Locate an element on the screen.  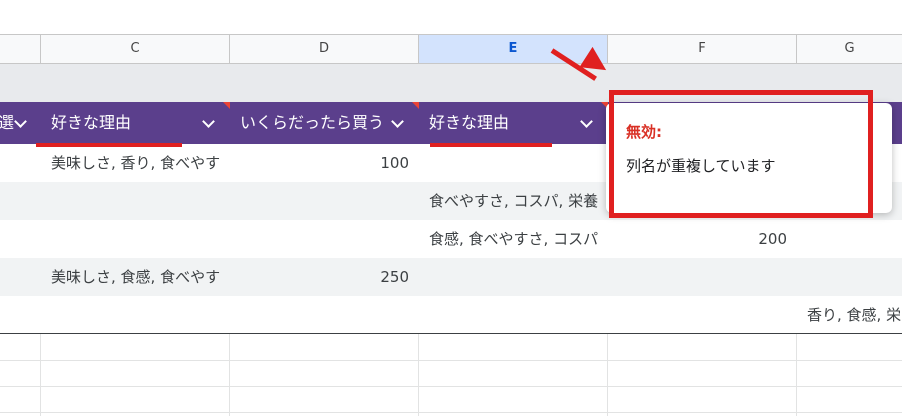
column-header-f: F is located at coordinates (702, 49).